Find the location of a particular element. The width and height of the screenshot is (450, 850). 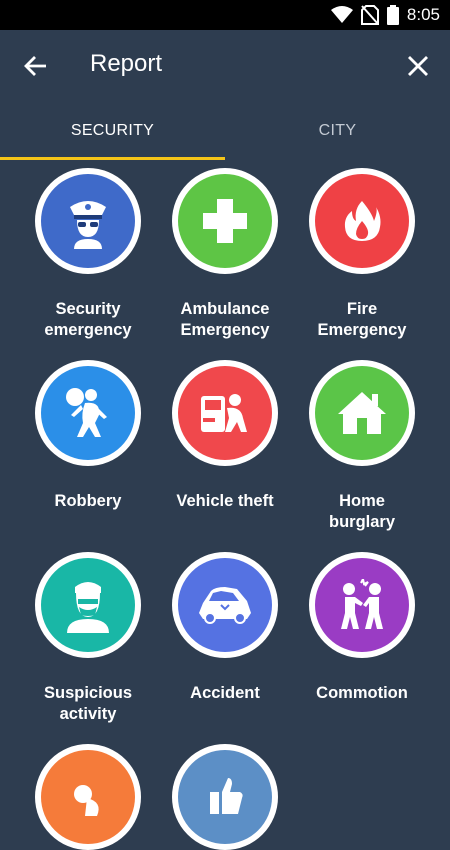

masked-person-icon is located at coordinates (88, 605).